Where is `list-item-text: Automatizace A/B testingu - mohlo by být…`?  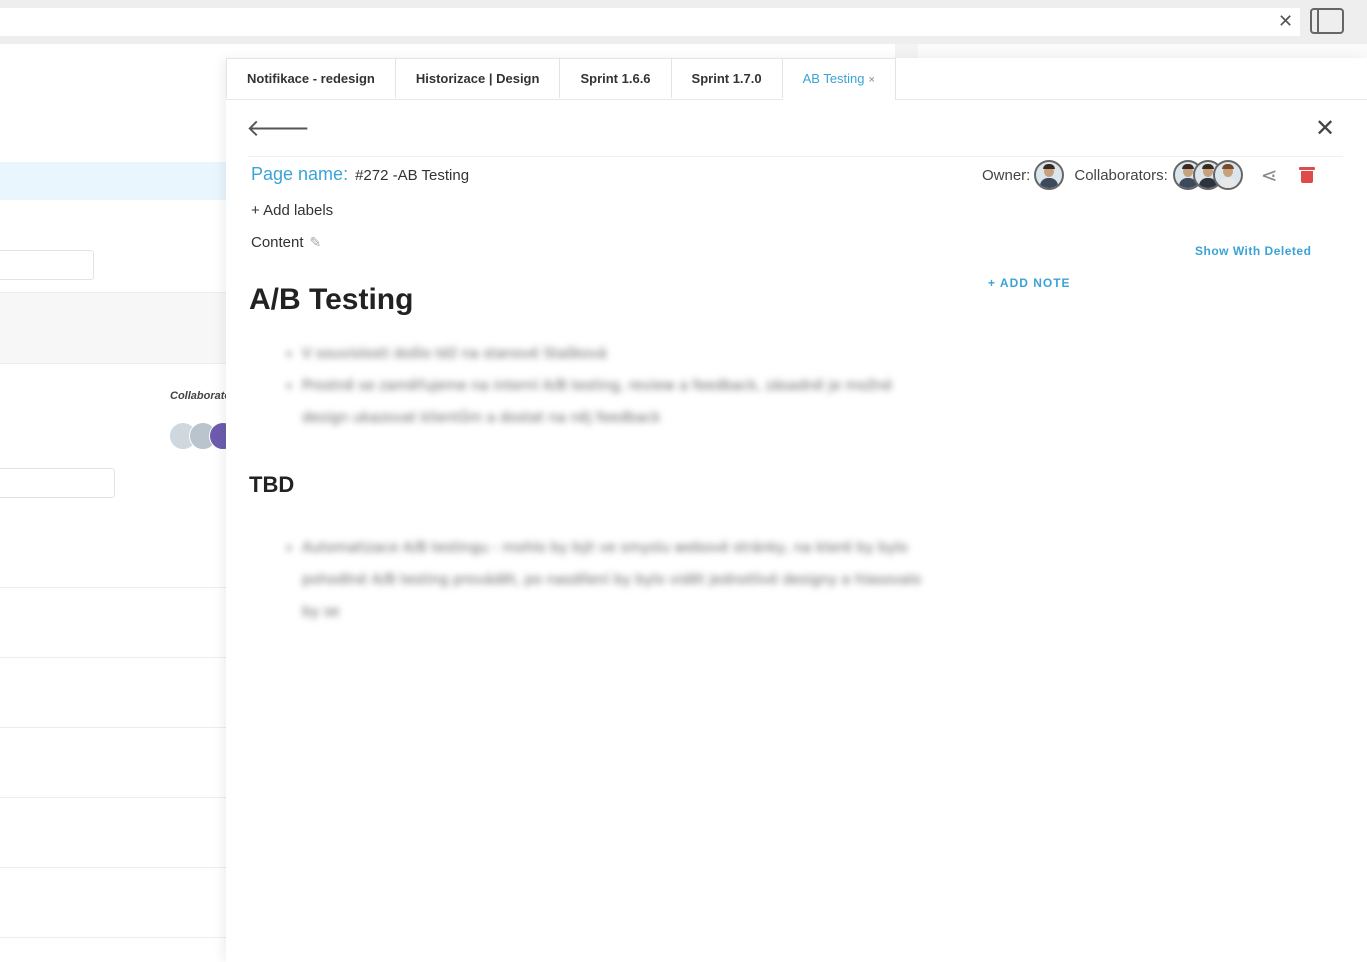
list-item-text: Automatizace A/B testingu - mohlo by být… is located at coordinates (612, 580).